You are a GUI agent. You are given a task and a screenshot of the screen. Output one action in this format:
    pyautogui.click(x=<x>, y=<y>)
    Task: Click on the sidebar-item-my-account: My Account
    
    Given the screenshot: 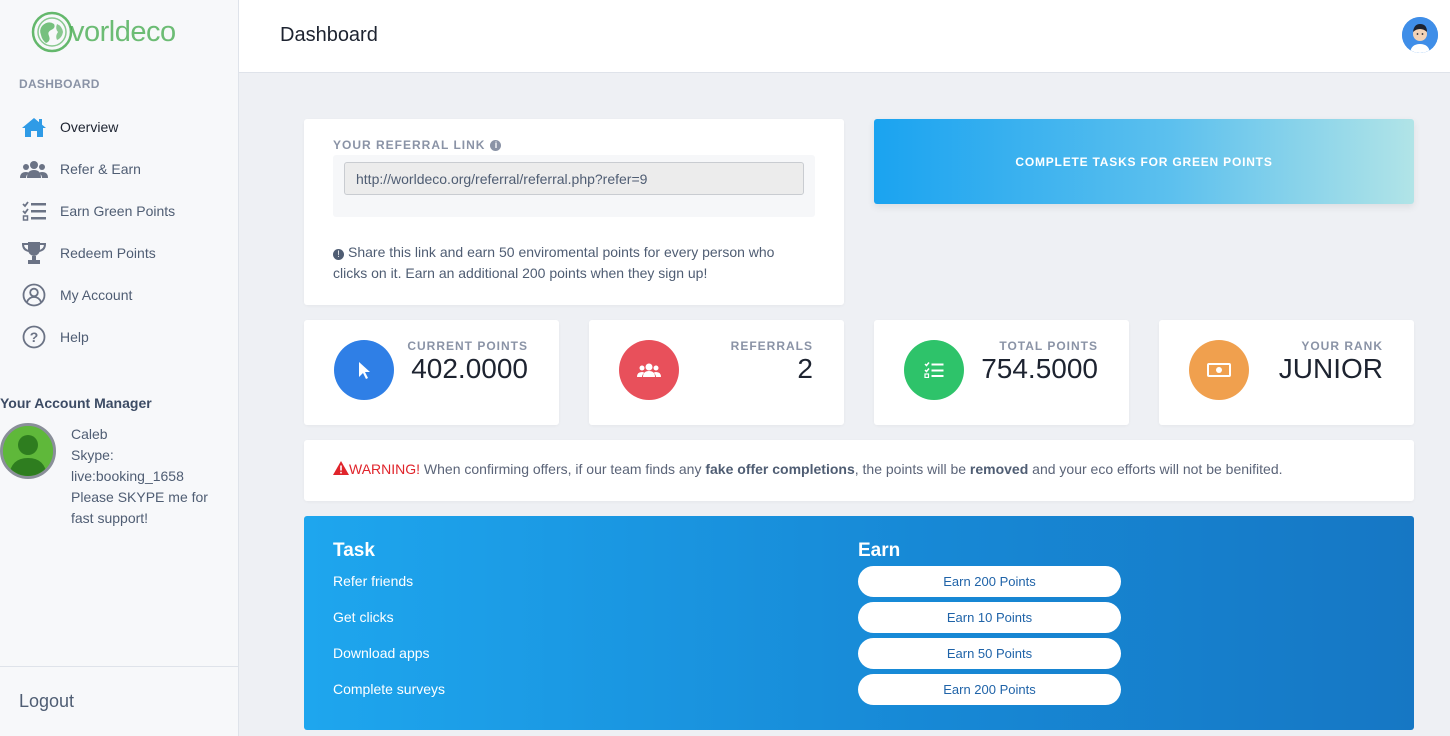 What is the action you would take?
    pyautogui.click(x=119, y=295)
    